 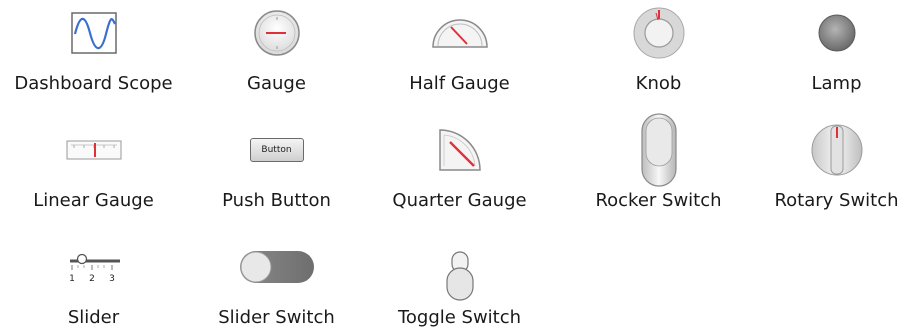 I want to click on slider-tick-label: 1, so click(x=72, y=279).